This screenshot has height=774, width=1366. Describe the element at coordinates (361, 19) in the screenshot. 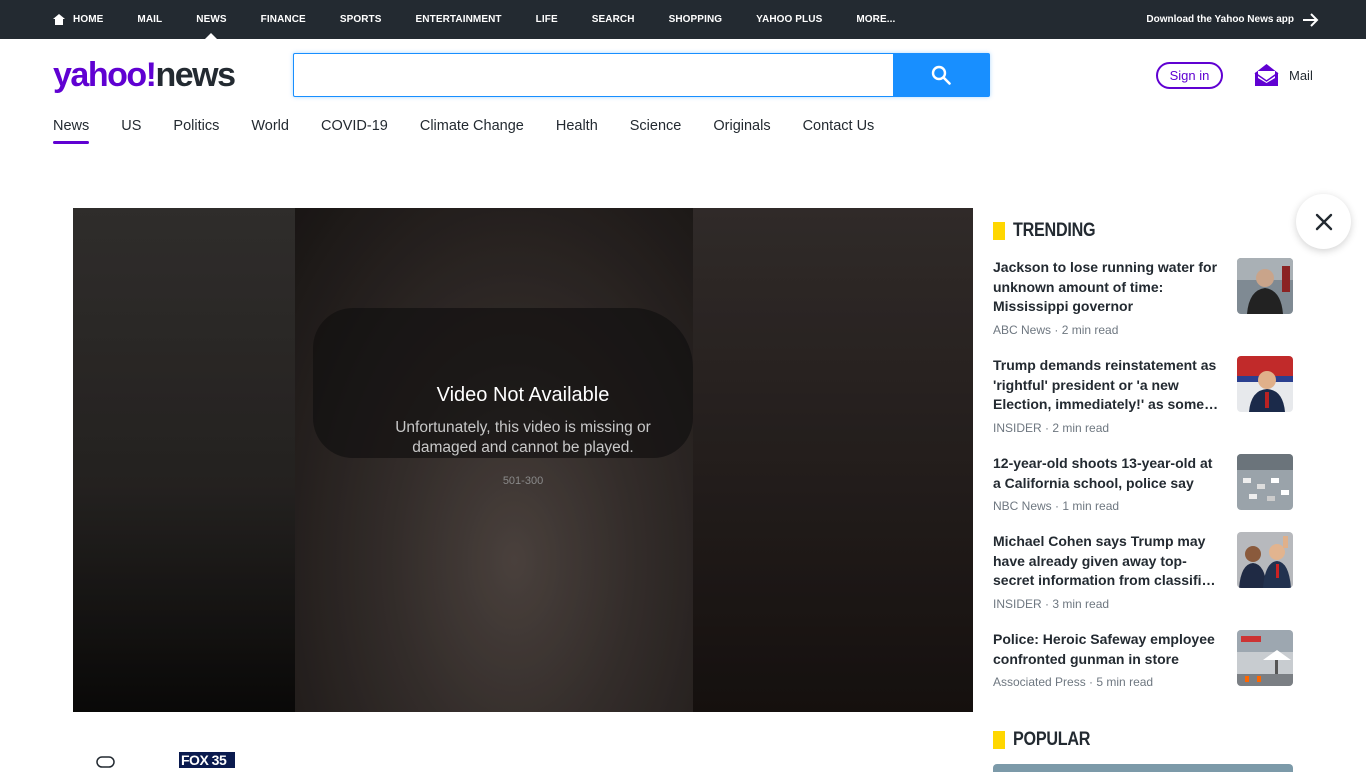

I see `topnav-sports: SPORTS` at that location.